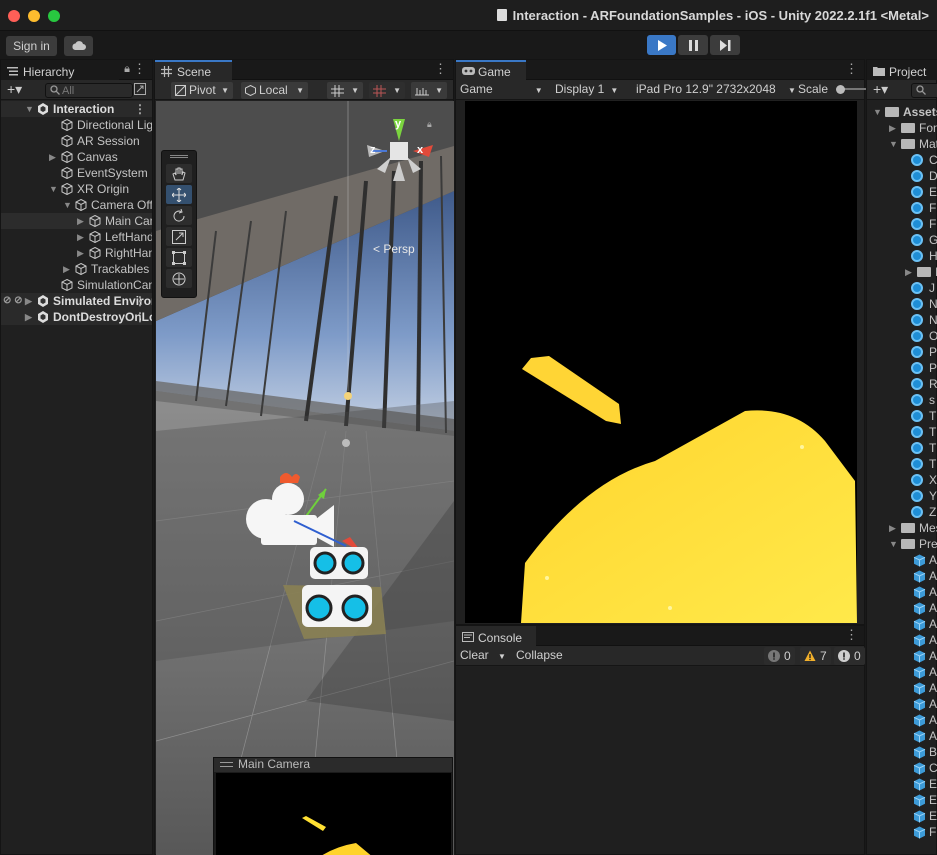 The image size is (937, 855). What do you see at coordinates (902, 496) in the screenshot?
I see `project-item: Y` at bounding box center [902, 496].